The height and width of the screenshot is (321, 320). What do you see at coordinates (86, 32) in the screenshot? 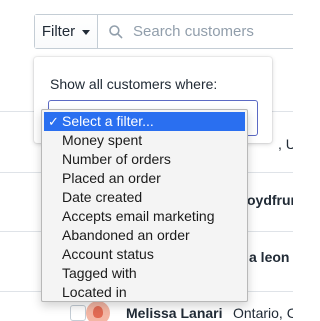
I see `caret-down-icon` at bounding box center [86, 32].